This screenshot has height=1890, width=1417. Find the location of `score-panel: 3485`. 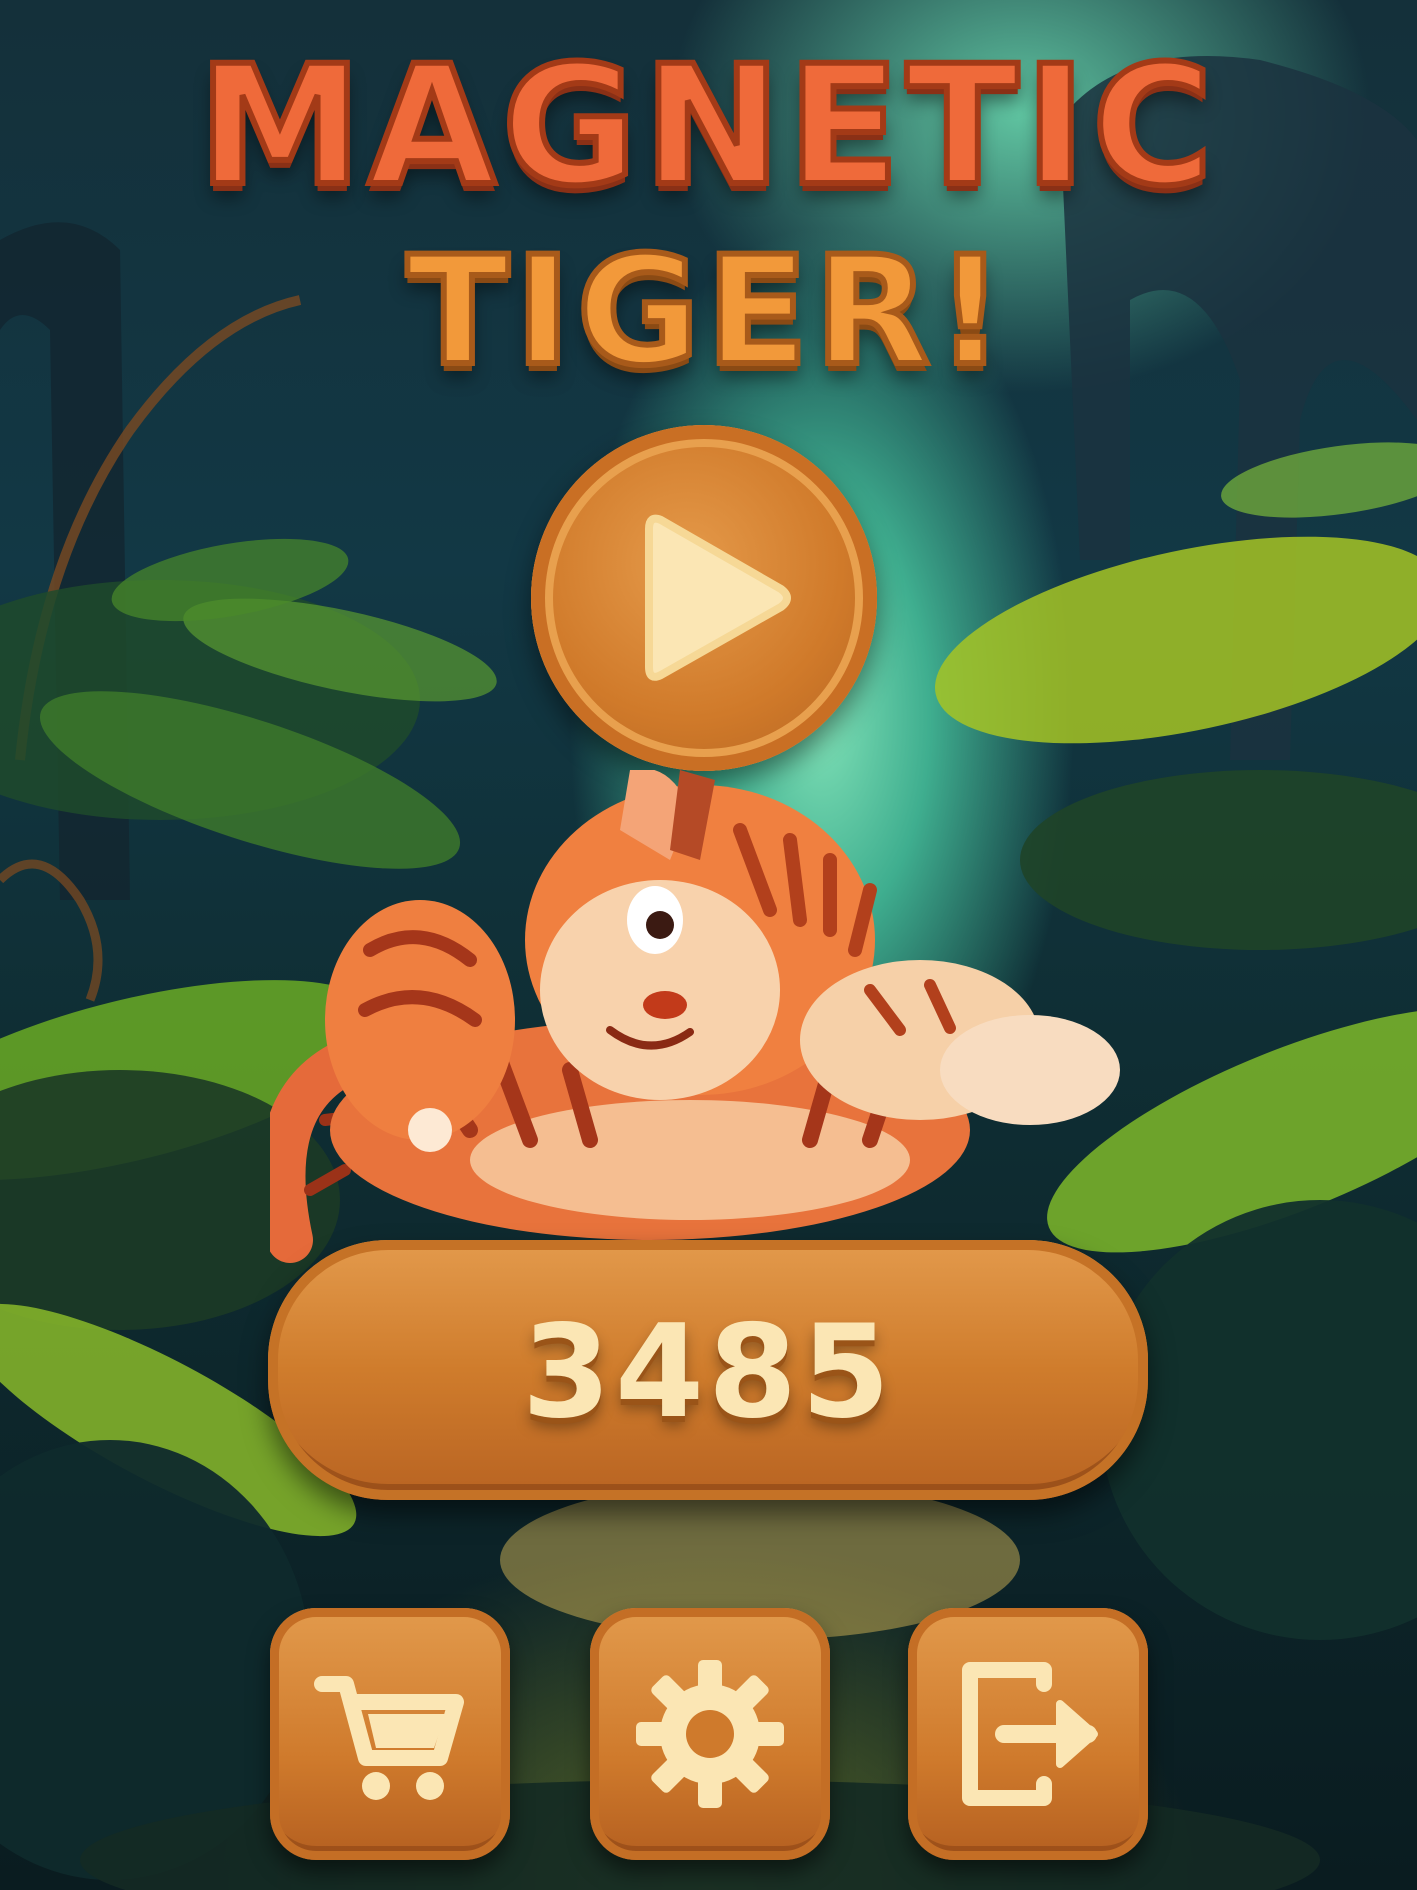

score-panel: 3485 is located at coordinates (708, 1370).